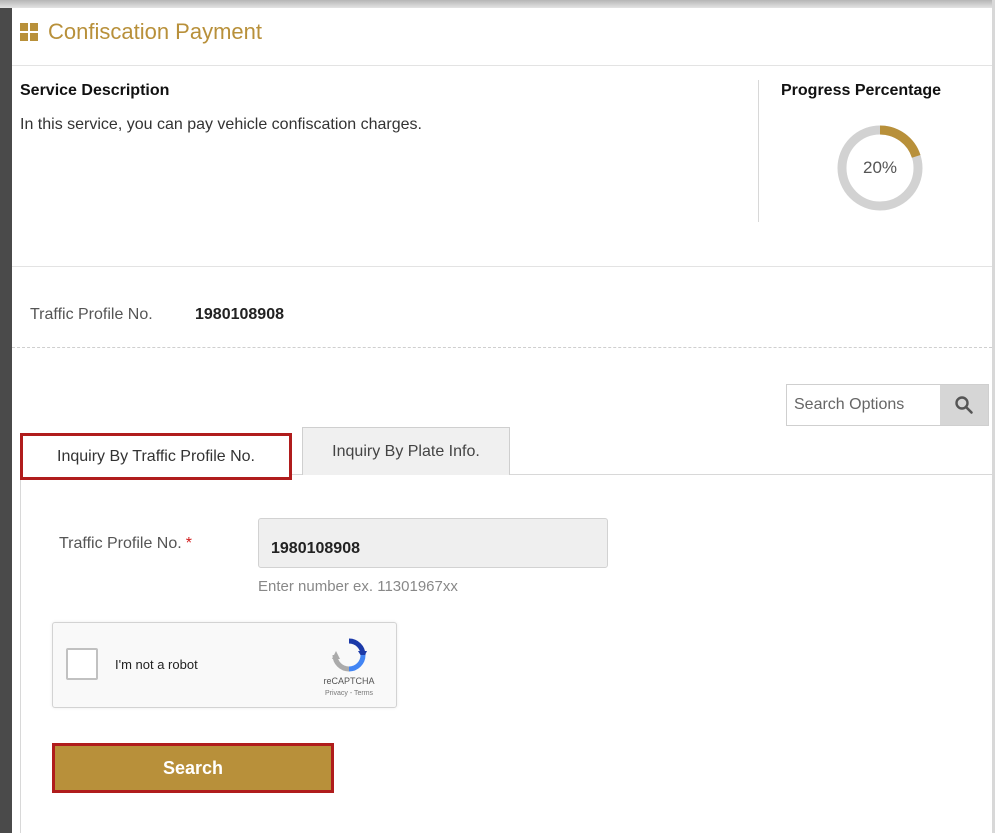 This screenshot has width=995, height=833. I want to click on recaptcha-brand: reCAPTCHA, so click(349, 681).